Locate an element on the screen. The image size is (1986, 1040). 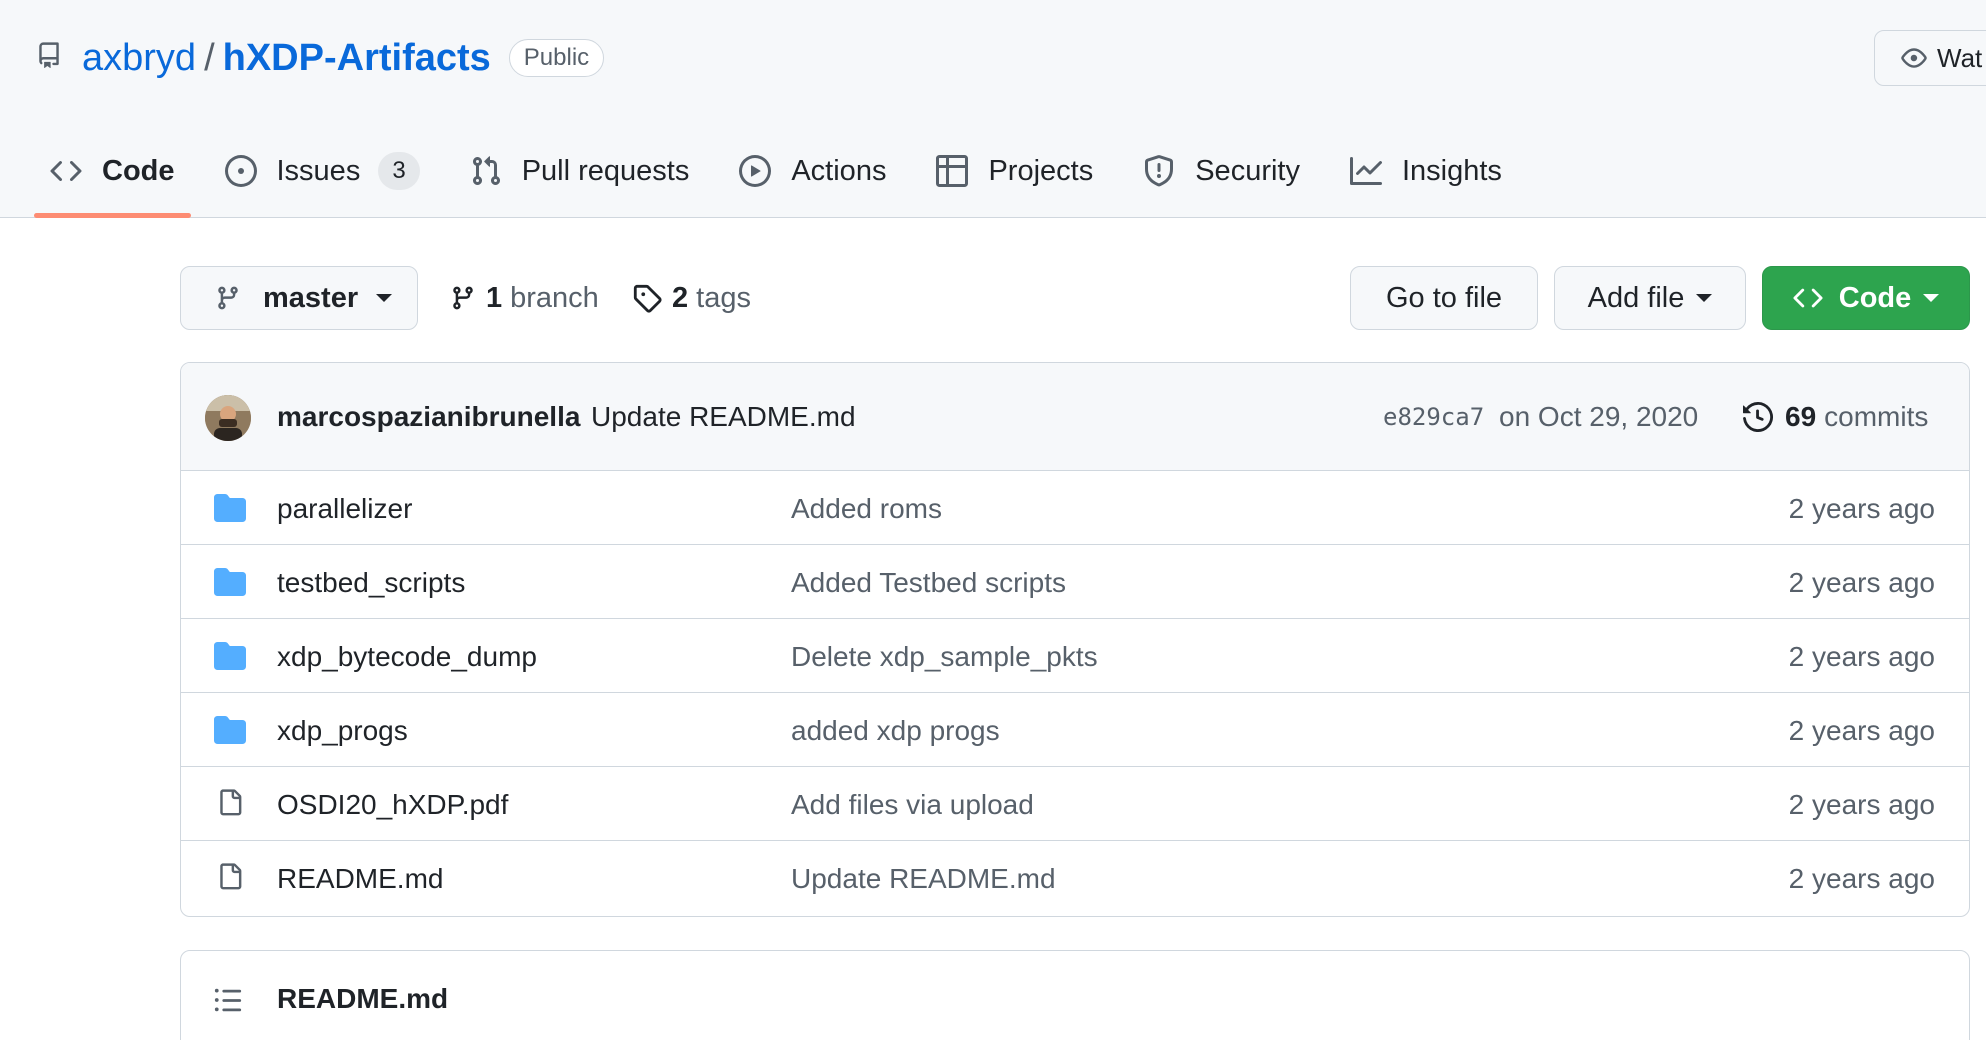
tab-label: Security is located at coordinates (1247, 170).